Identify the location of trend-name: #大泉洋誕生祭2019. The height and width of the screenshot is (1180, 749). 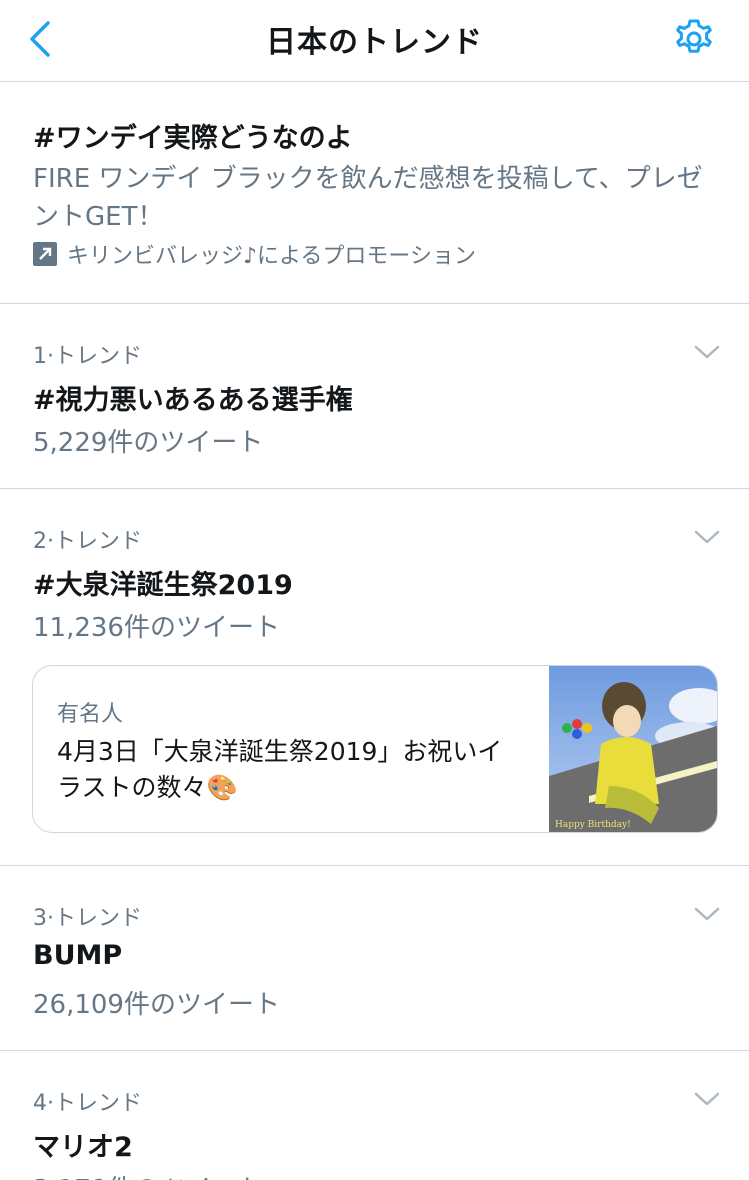
(163, 585).